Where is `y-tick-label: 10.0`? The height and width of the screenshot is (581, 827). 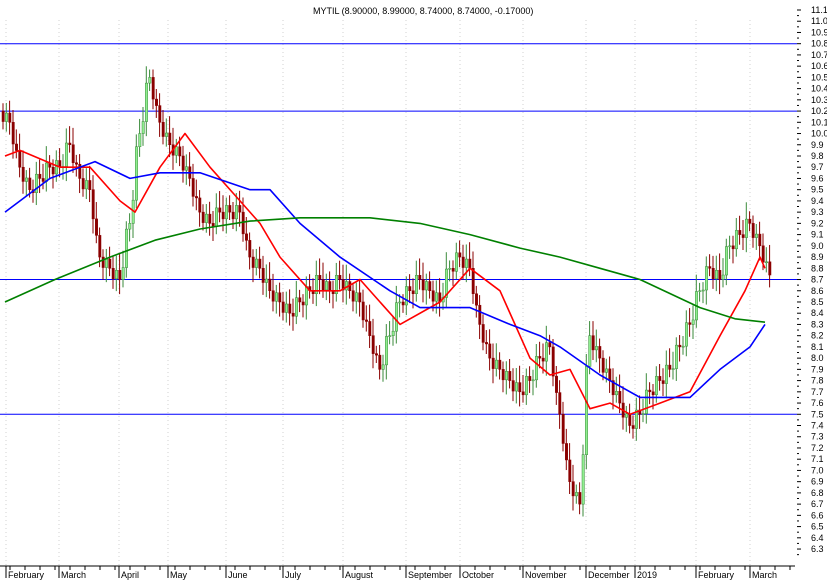 y-tick-label: 10.0 is located at coordinates (819, 134).